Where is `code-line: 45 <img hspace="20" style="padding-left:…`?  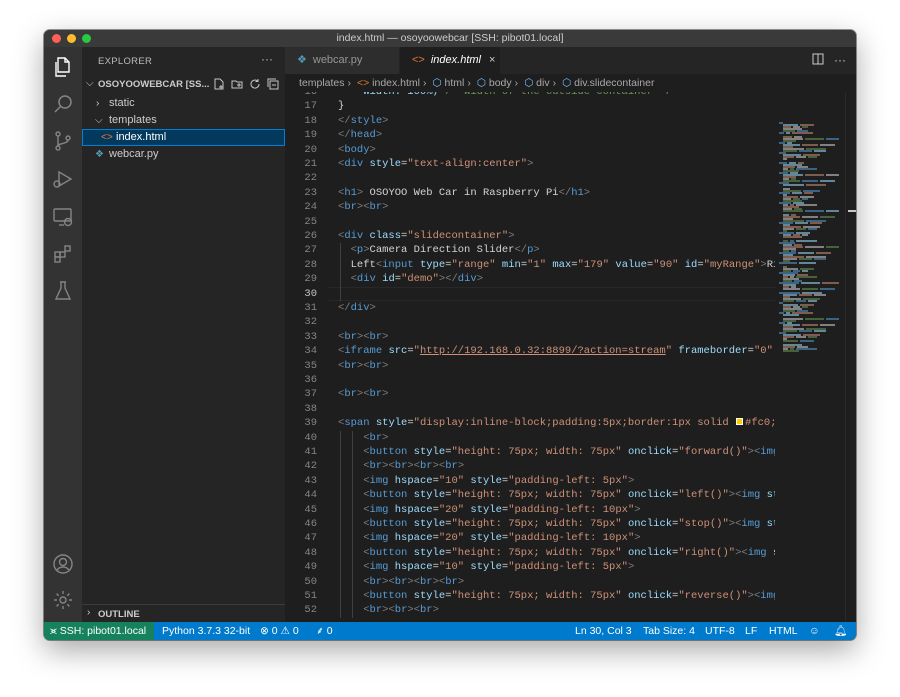
code-line: 45 <img hspace="20" style="padding-left:… is located at coordinates (530, 510).